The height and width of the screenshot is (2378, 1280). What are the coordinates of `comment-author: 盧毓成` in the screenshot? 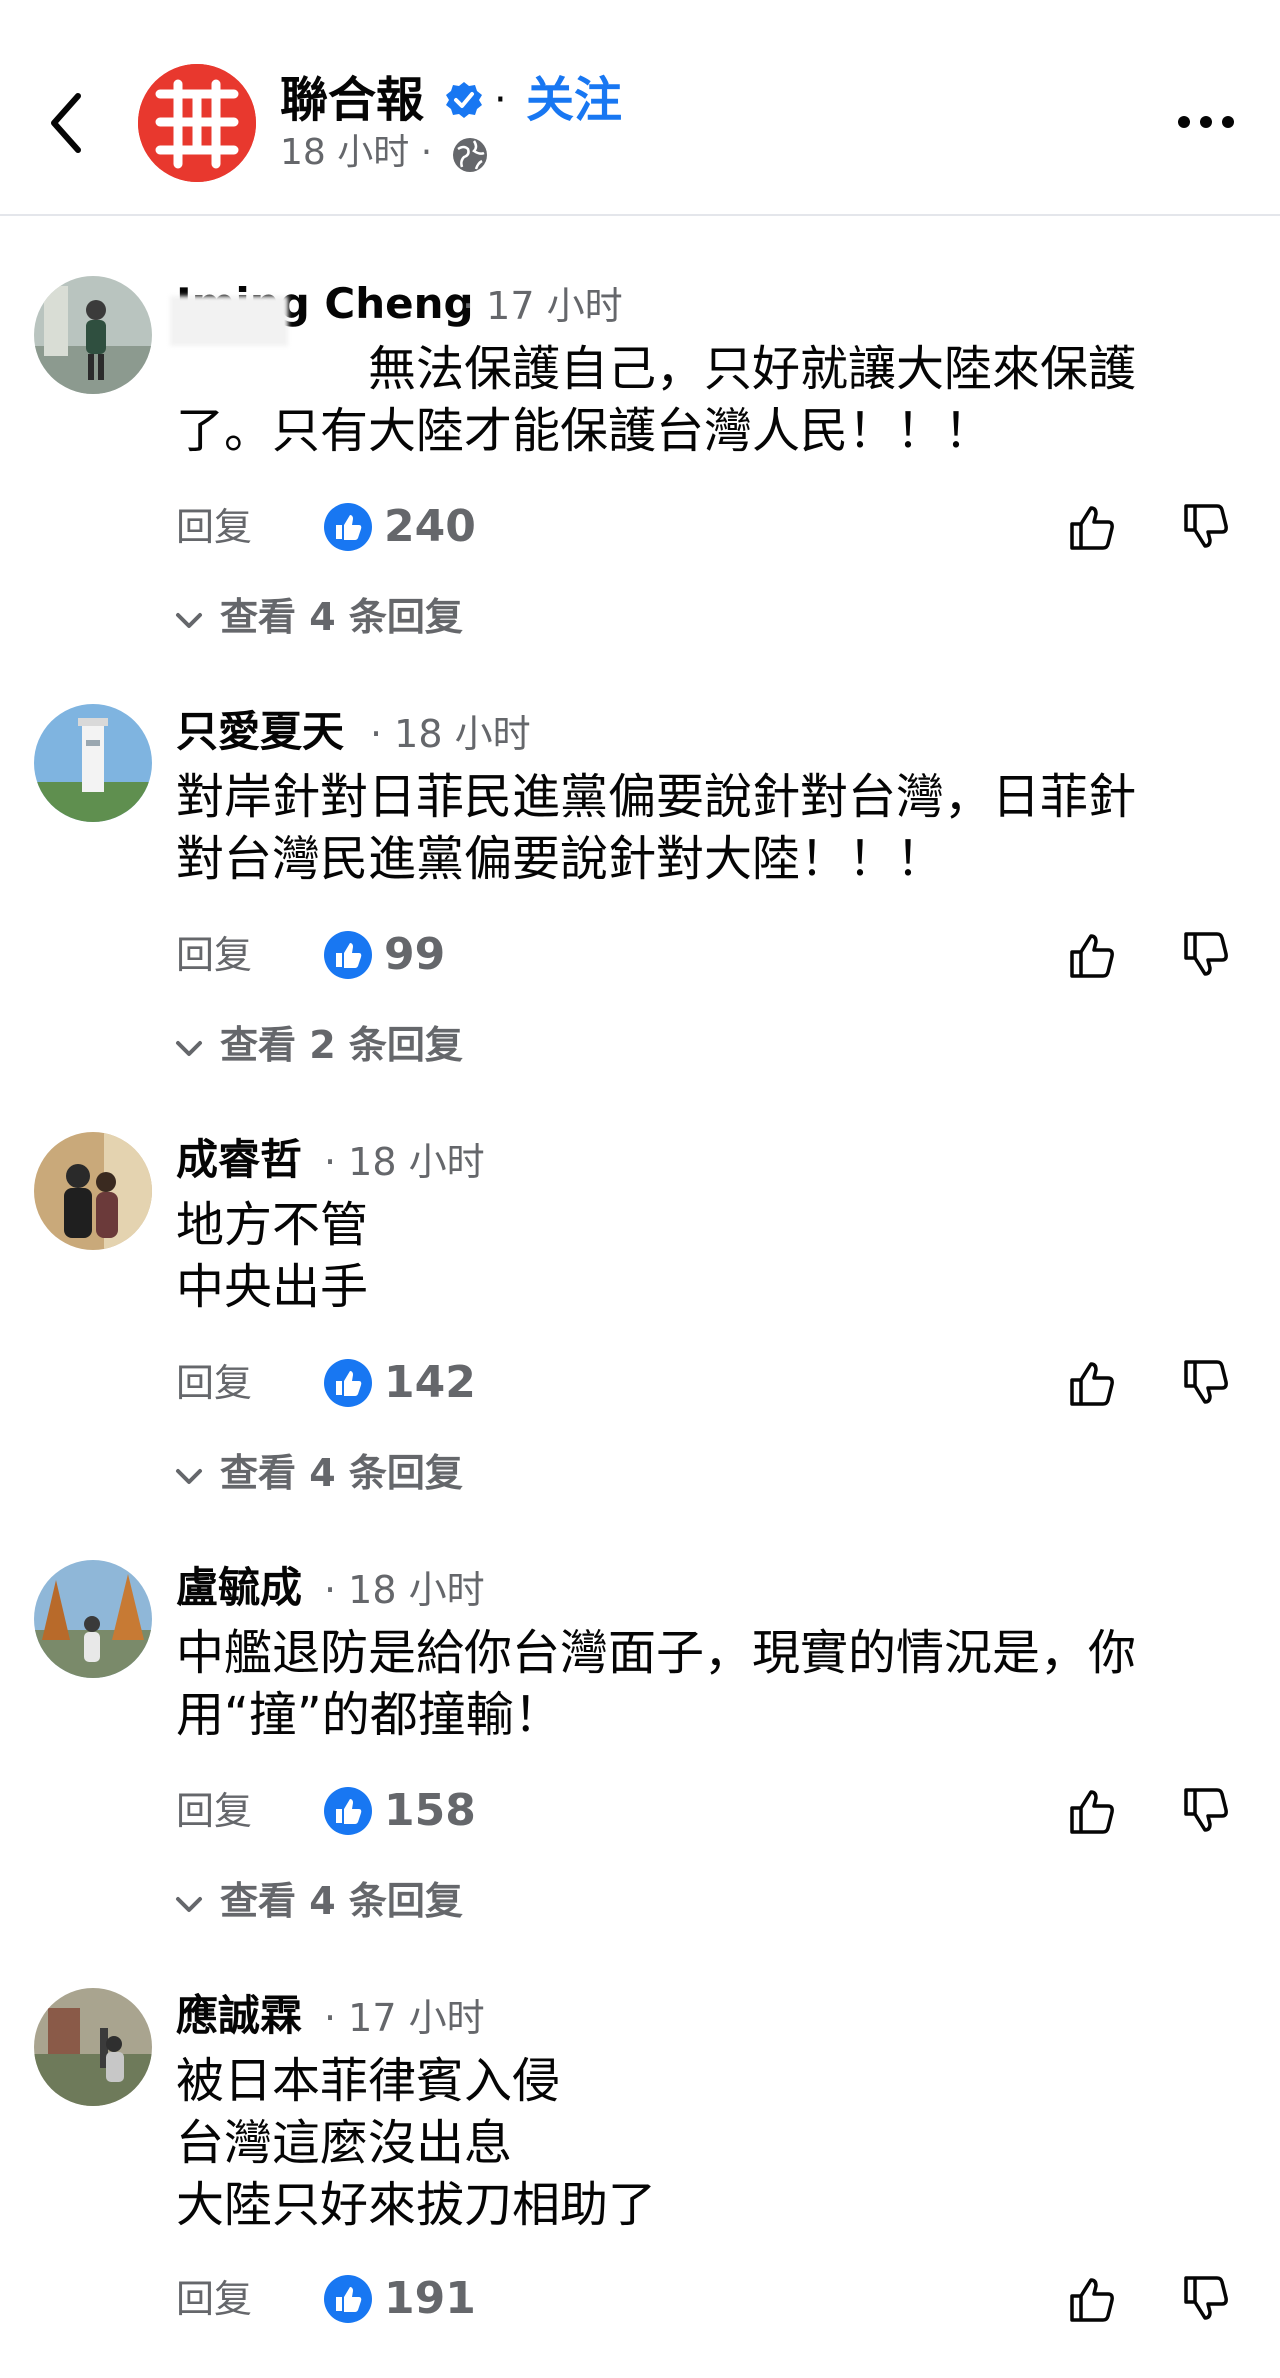 It's located at (239, 1588).